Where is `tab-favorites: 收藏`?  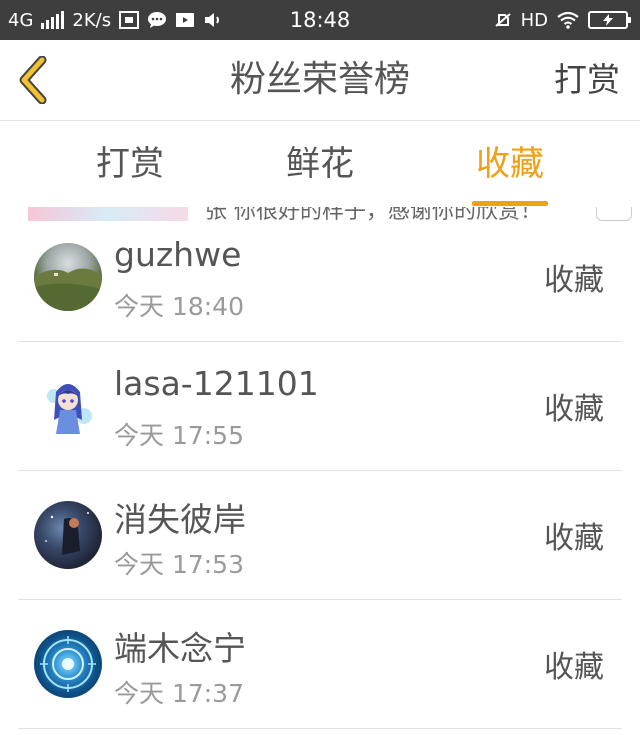 tab-favorites: 收藏 is located at coordinates (510, 164).